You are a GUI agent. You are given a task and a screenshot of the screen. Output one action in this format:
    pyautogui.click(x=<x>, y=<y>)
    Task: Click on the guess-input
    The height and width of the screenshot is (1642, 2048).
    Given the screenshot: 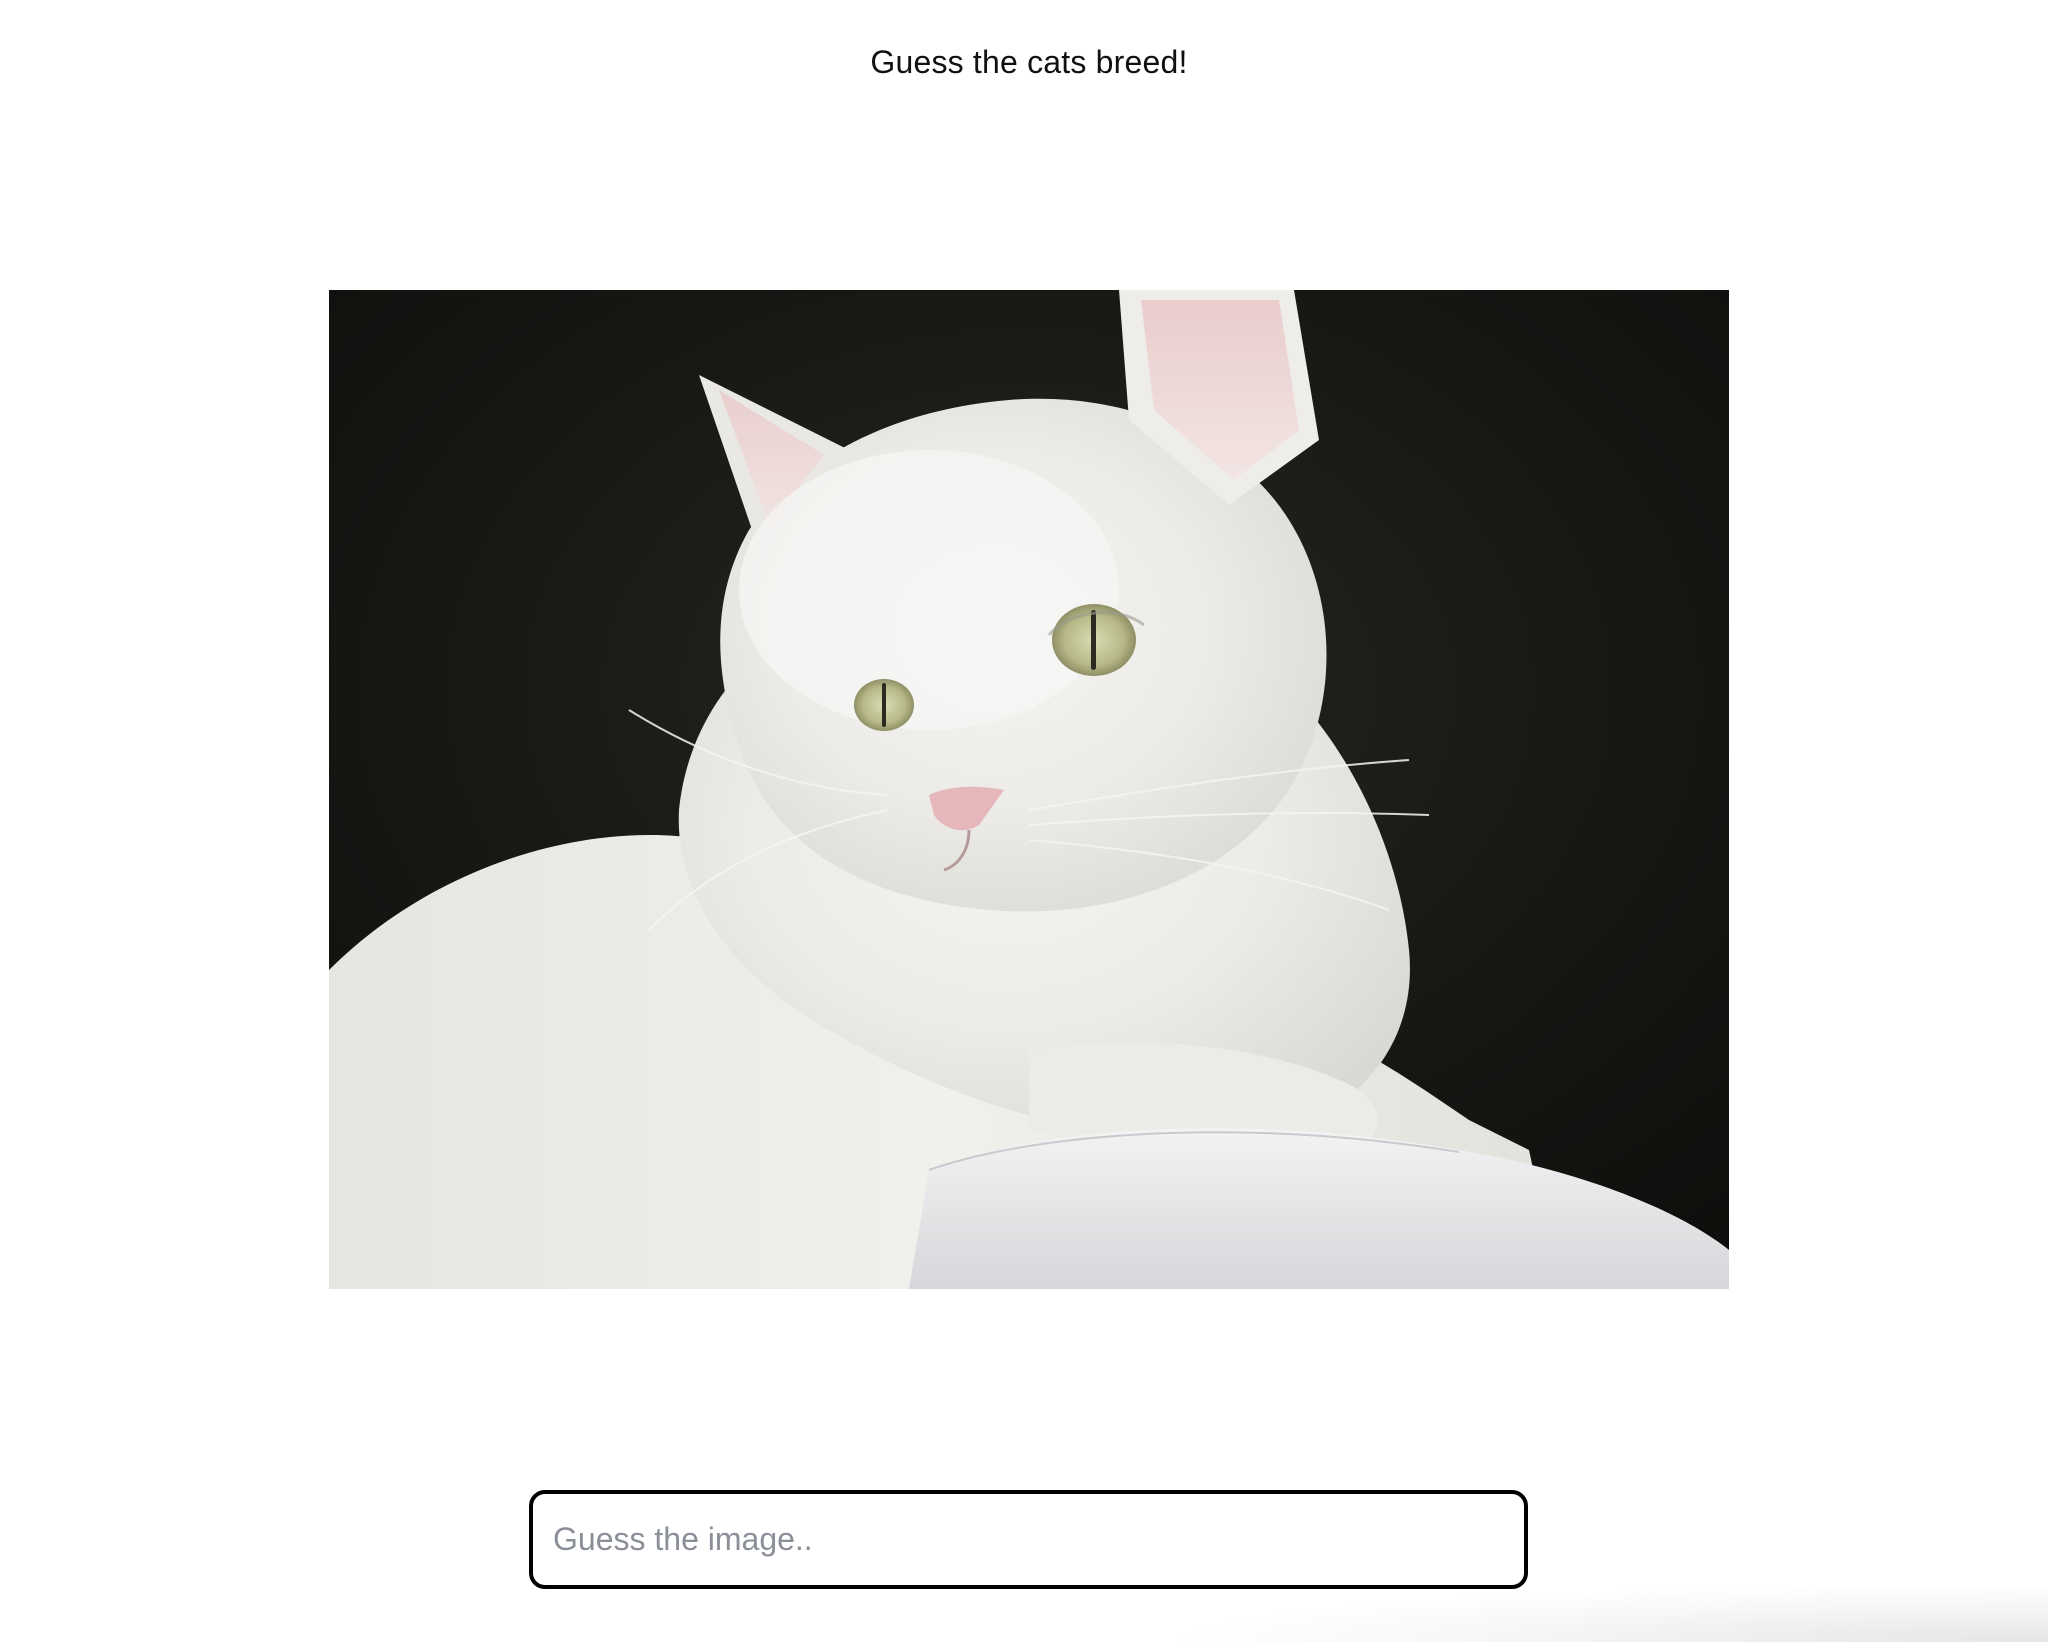 What is the action you would take?
    pyautogui.click(x=1028, y=1539)
    